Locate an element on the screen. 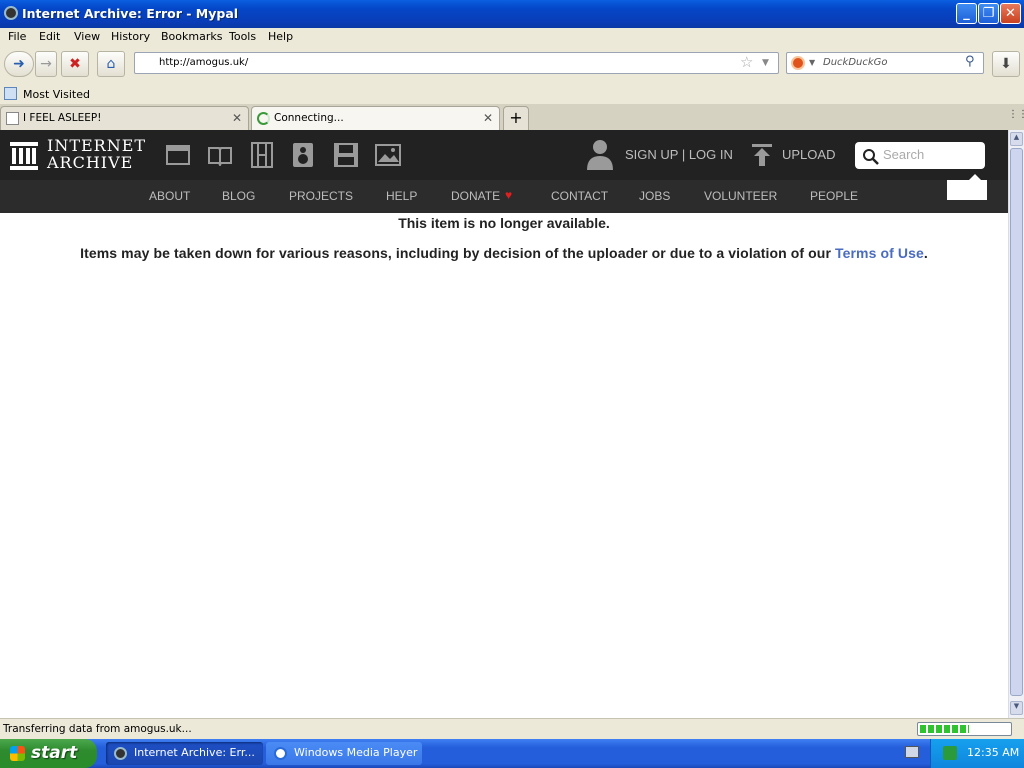  plus-icon: + is located at coordinates (516, 117).